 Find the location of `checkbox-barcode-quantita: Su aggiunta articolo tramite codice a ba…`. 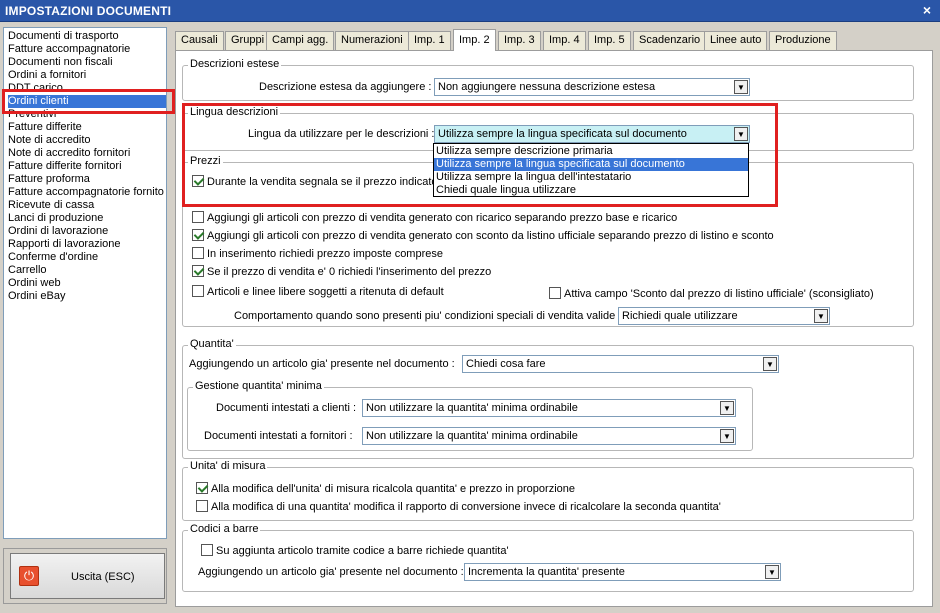

checkbox-barcode-quantita: Su aggiunta articolo tramite codice a ba… is located at coordinates (355, 550).